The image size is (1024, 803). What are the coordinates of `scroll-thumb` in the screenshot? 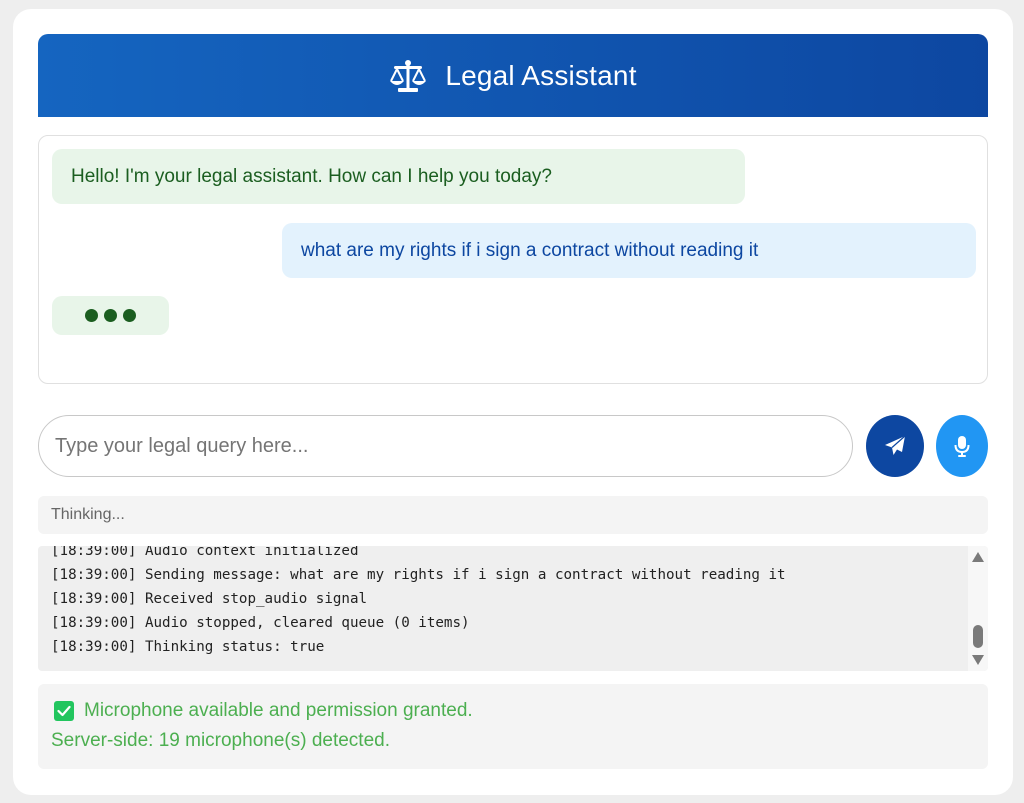 It's located at (978, 636).